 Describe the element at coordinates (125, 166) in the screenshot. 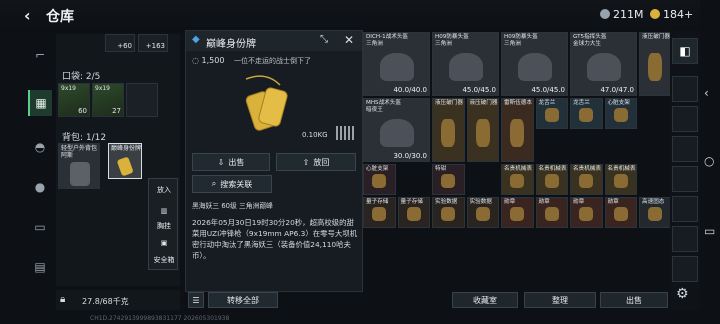

I see `dog-tag-icon` at that location.